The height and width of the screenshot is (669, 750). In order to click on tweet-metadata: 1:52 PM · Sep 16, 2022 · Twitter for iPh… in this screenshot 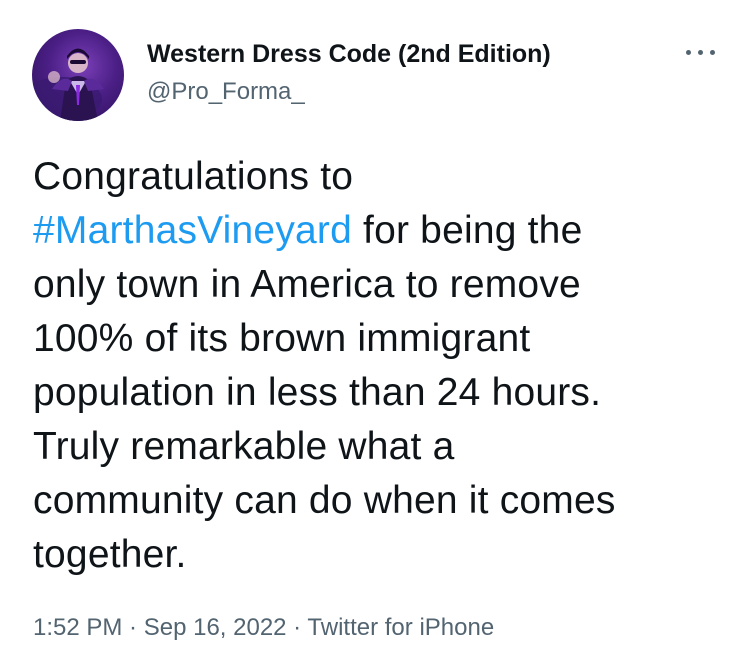, I will do `click(263, 628)`.